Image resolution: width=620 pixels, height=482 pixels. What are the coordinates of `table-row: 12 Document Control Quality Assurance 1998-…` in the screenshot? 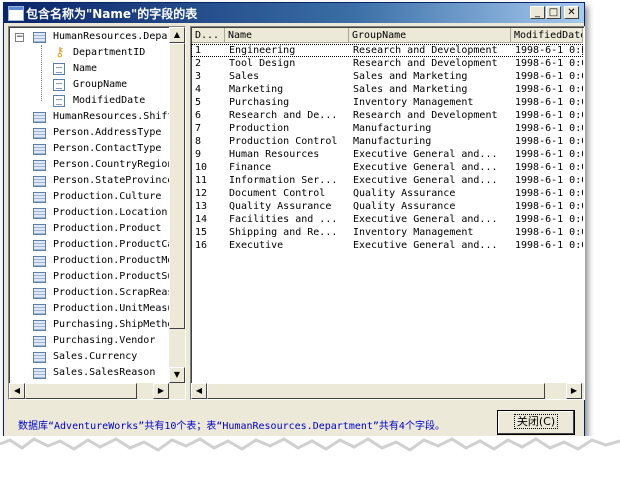 It's located at (387, 193).